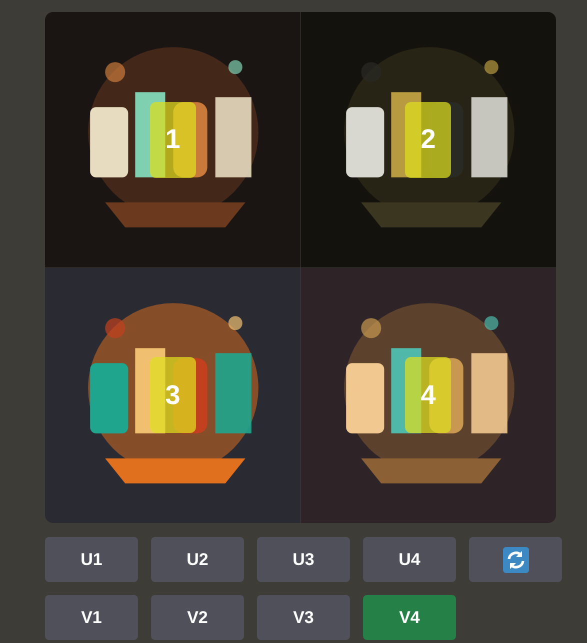  What do you see at coordinates (91, 617) in the screenshot?
I see `variant-button: V1` at bounding box center [91, 617].